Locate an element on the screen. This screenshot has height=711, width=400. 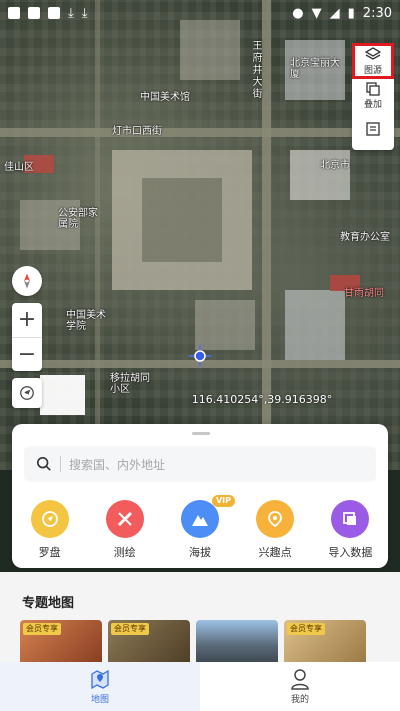
overlay-button: 叠加 is located at coordinates (373, 95).